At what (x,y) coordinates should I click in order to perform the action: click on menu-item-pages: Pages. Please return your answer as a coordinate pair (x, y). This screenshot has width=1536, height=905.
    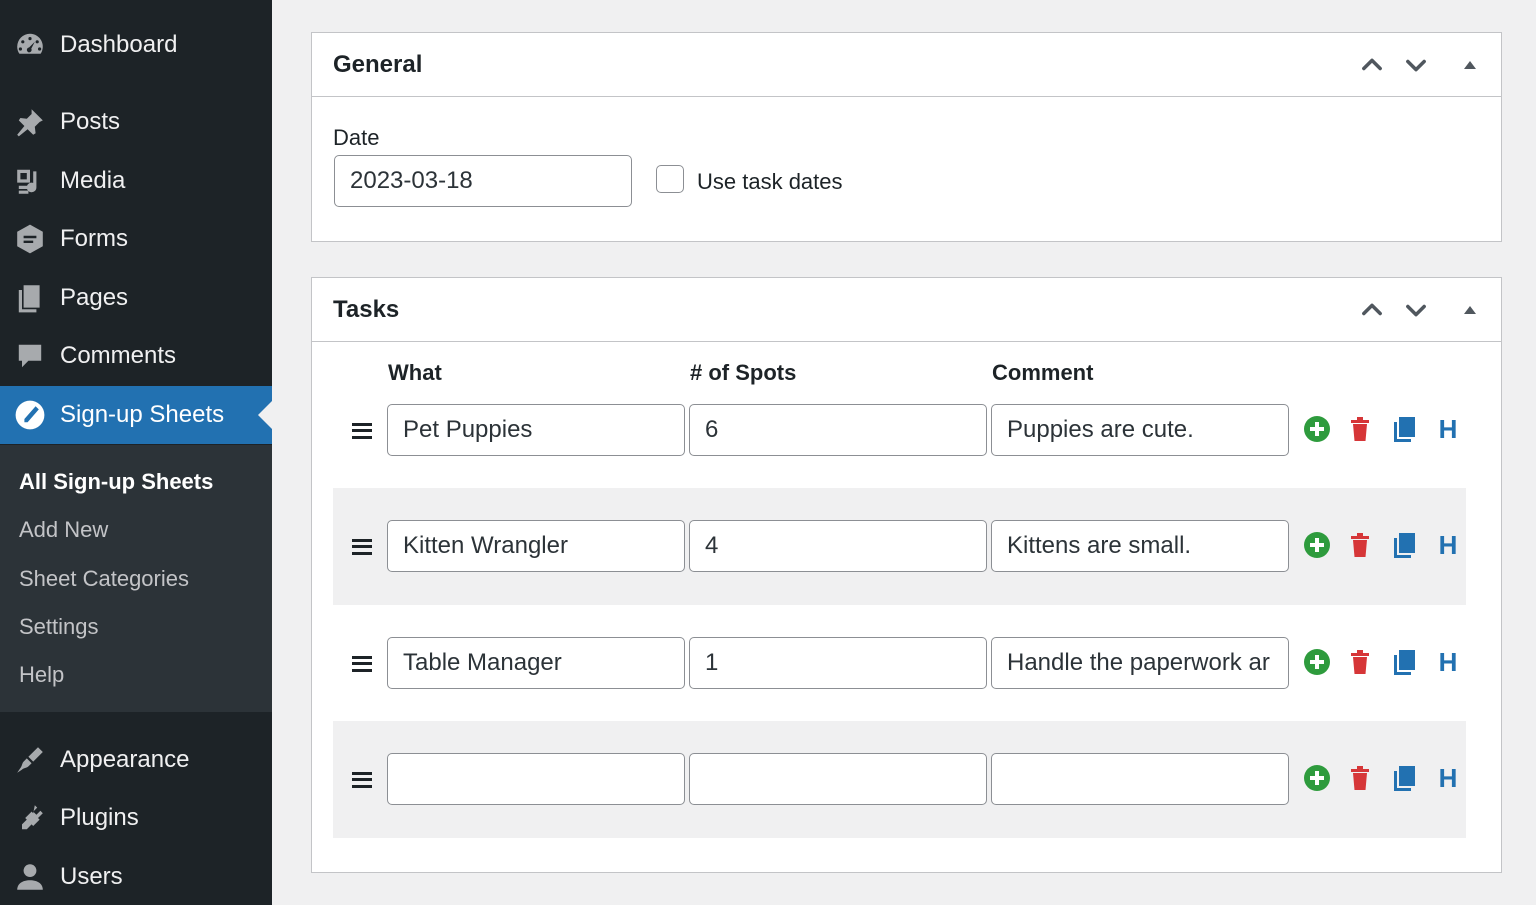
    Looking at the image, I should click on (136, 298).